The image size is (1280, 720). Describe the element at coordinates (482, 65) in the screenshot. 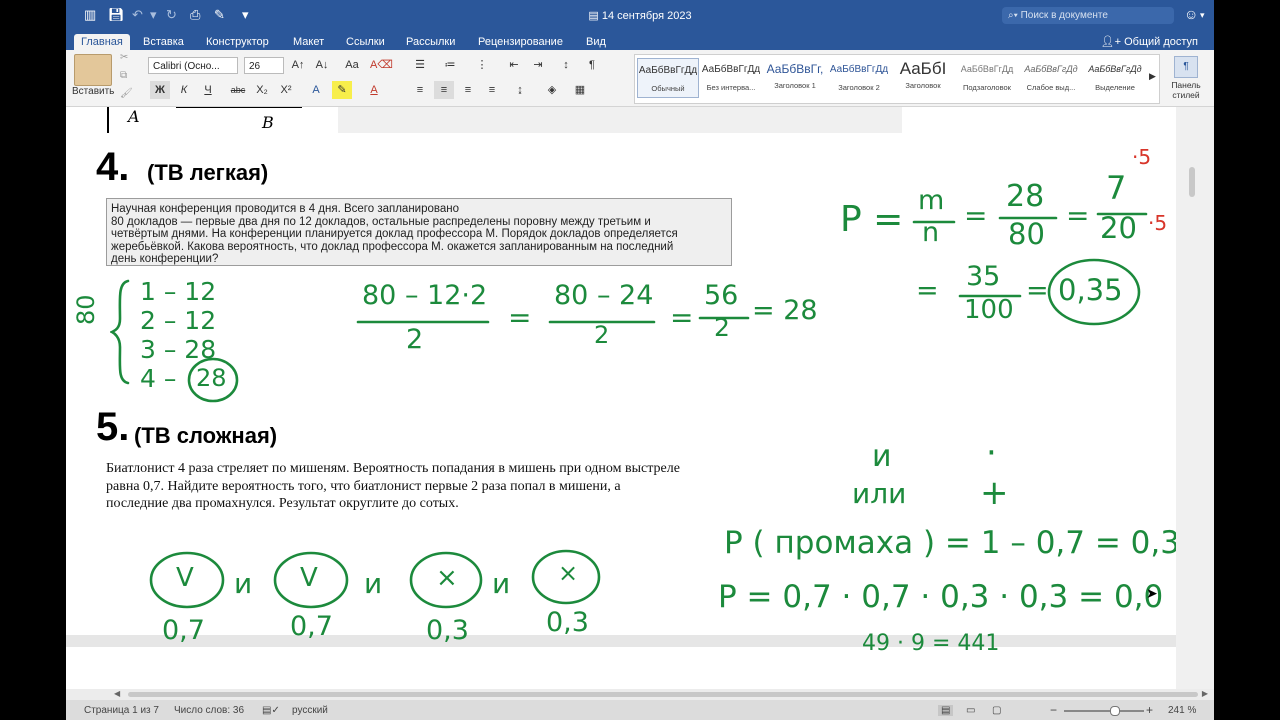

I see `multilevel-list-icon: ⋮` at that location.